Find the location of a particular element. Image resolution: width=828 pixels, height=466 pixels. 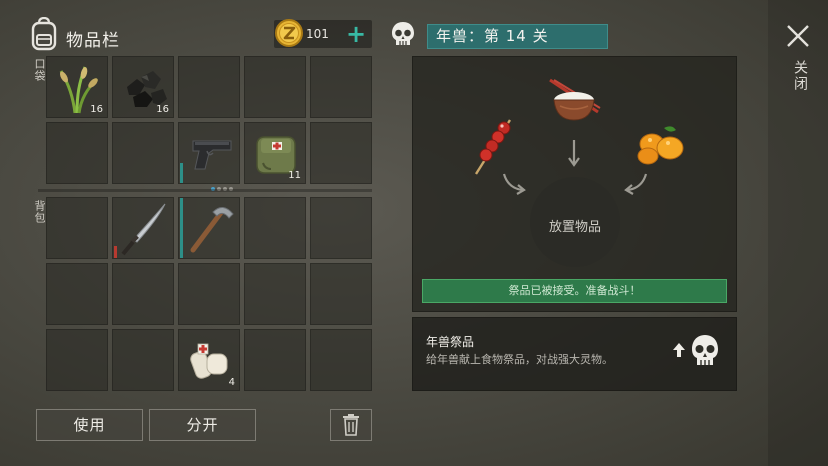

kumquat-icon is located at coordinates (659, 145).